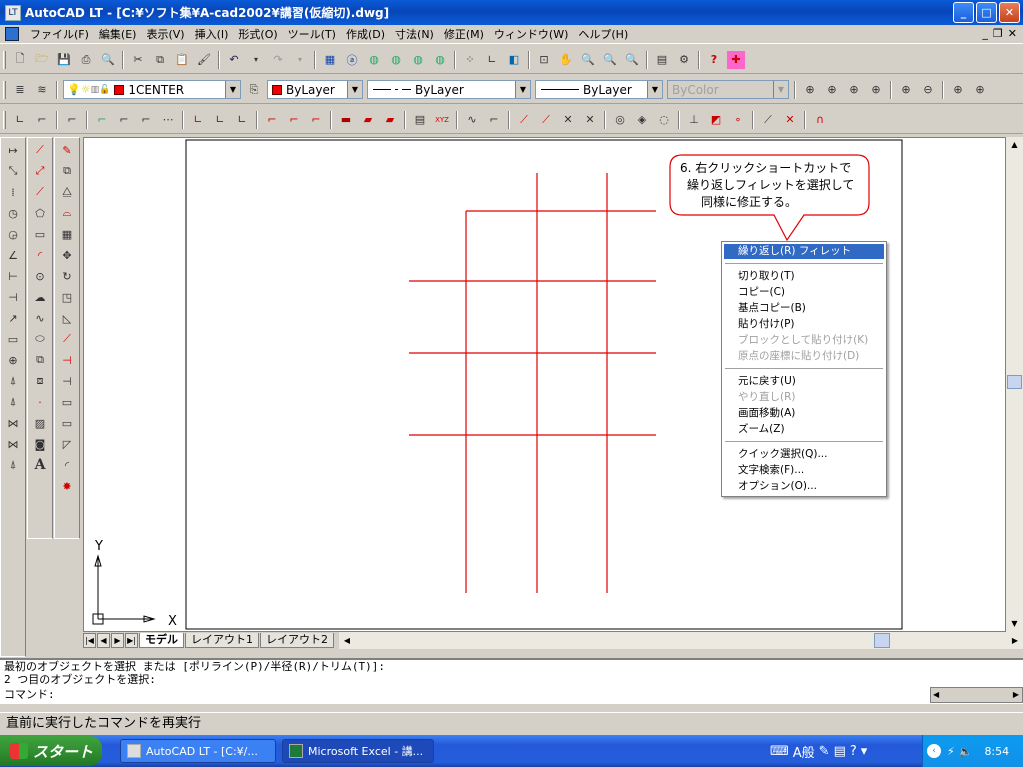  I want to click on menu-item-pan: 画面移動(A), so click(804, 413).